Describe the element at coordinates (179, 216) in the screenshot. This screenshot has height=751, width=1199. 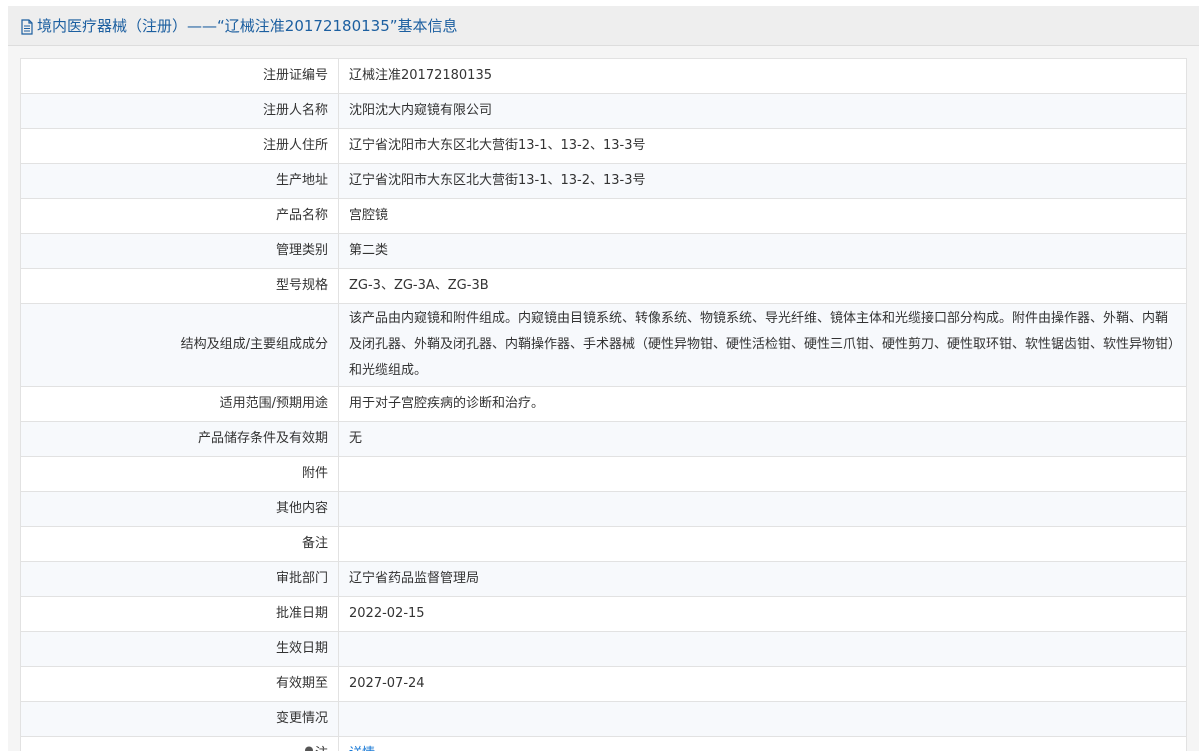
I see `row-label: 产品名称` at that location.